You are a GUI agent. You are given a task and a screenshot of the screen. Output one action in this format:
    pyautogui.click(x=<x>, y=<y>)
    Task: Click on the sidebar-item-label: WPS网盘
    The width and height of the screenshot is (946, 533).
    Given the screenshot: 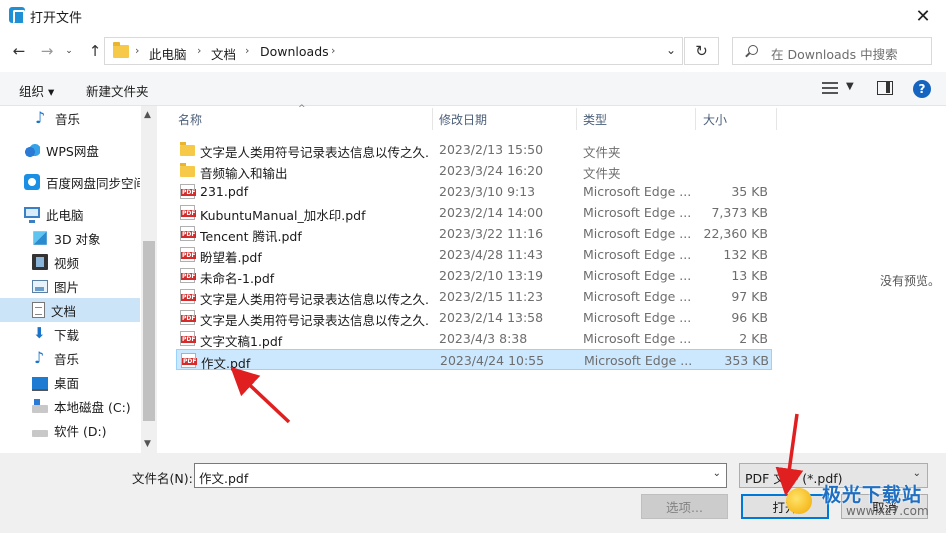 What is the action you would take?
    pyautogui.click(x=72, y=151)
    